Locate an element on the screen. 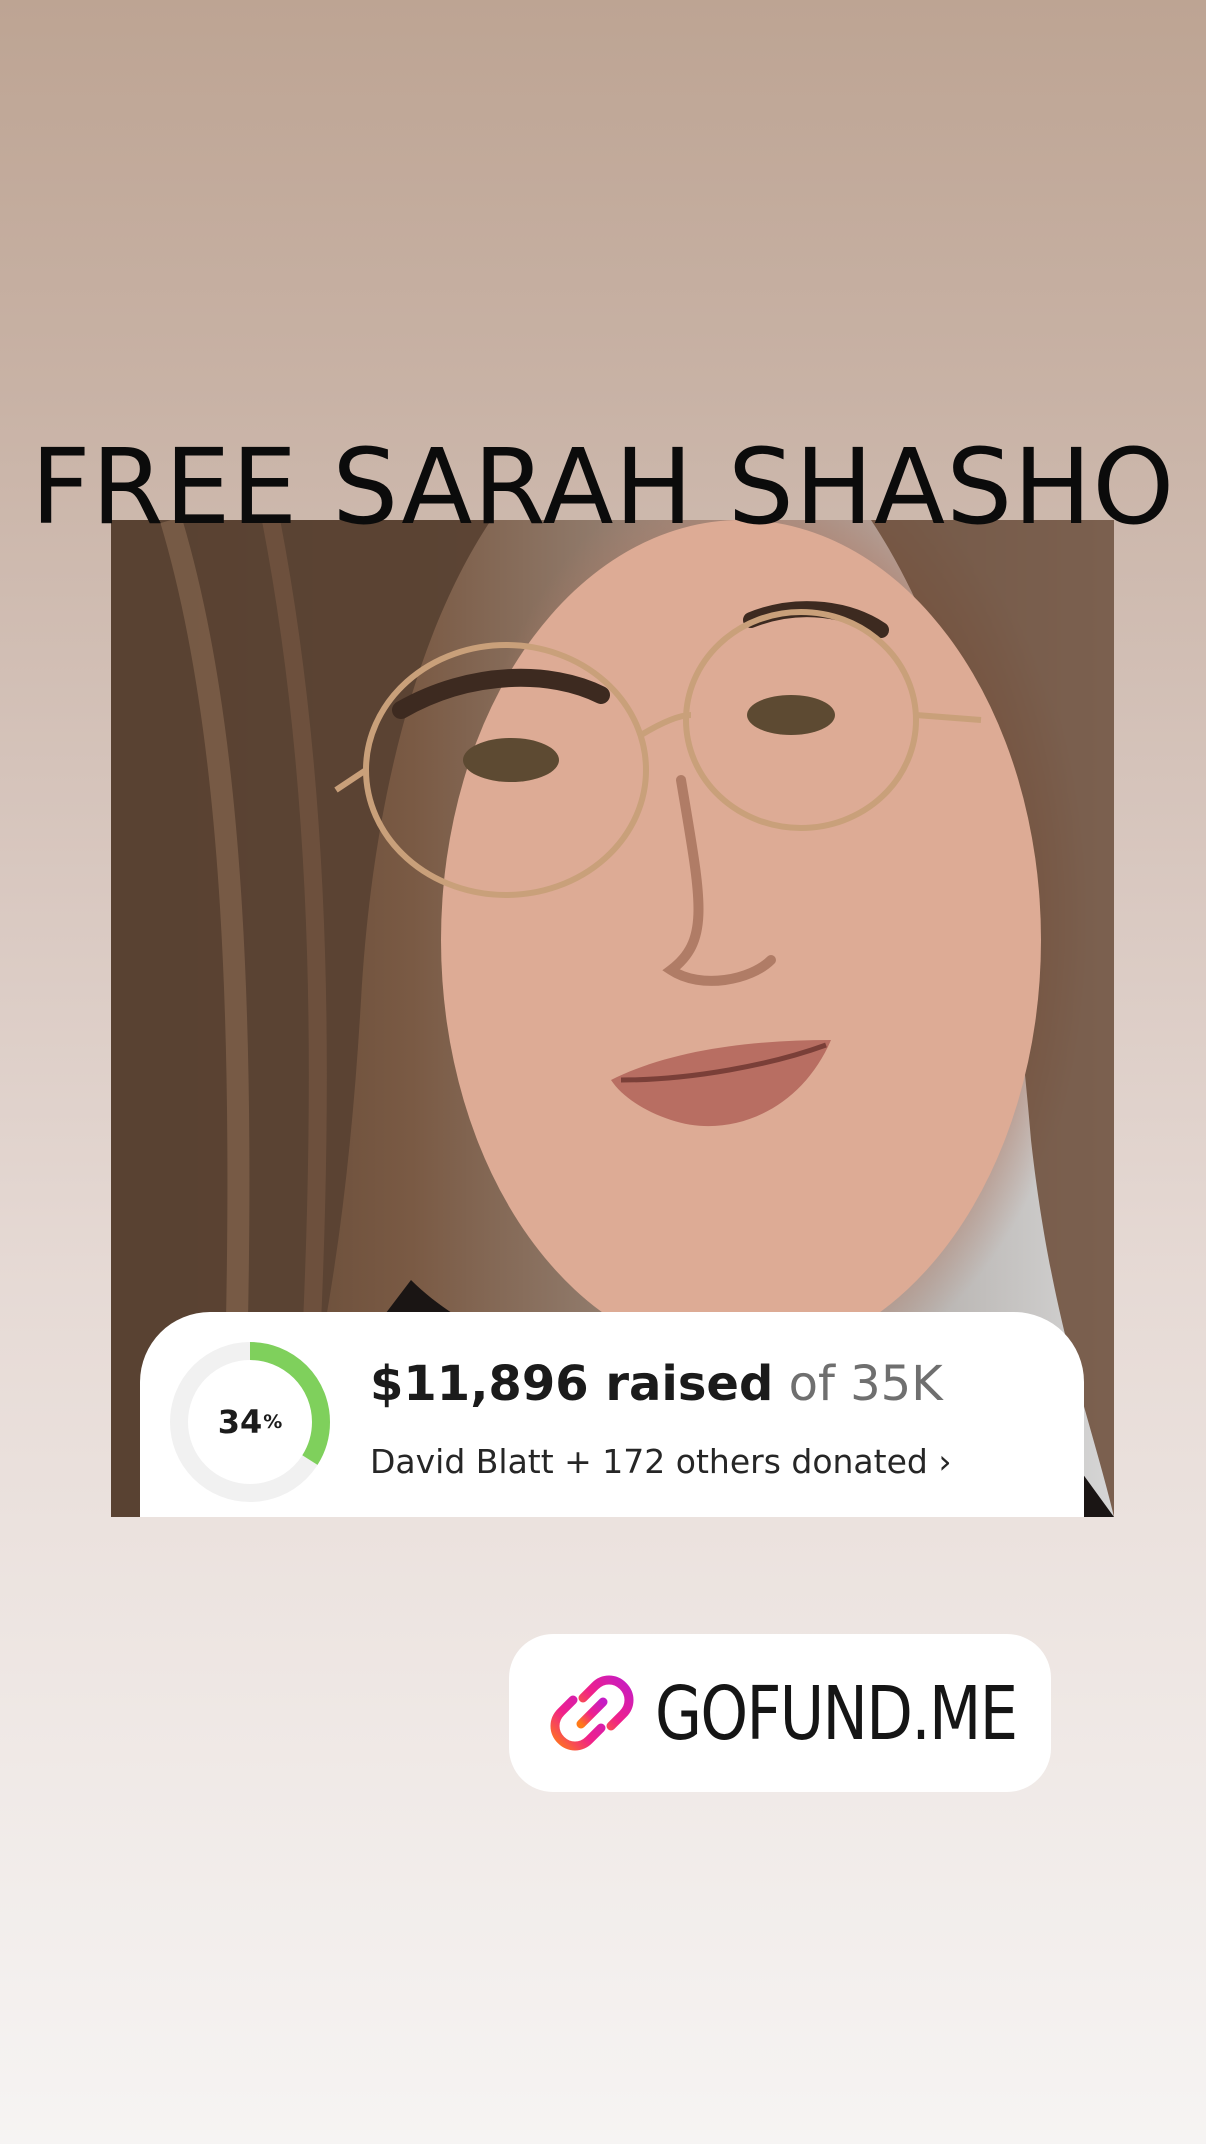 Image resolution: width=1206 pixels, height=2144 pixels. link-label: GOFUND.ME is located at coordinates (836, 1714).